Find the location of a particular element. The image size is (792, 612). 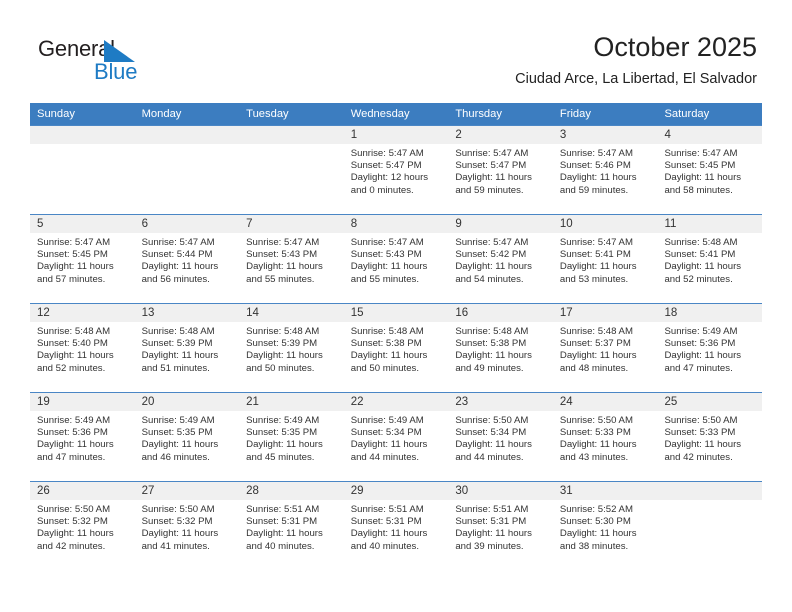

daylight-text-line2: and 50 minutes. is located at coordinates (280, 368).